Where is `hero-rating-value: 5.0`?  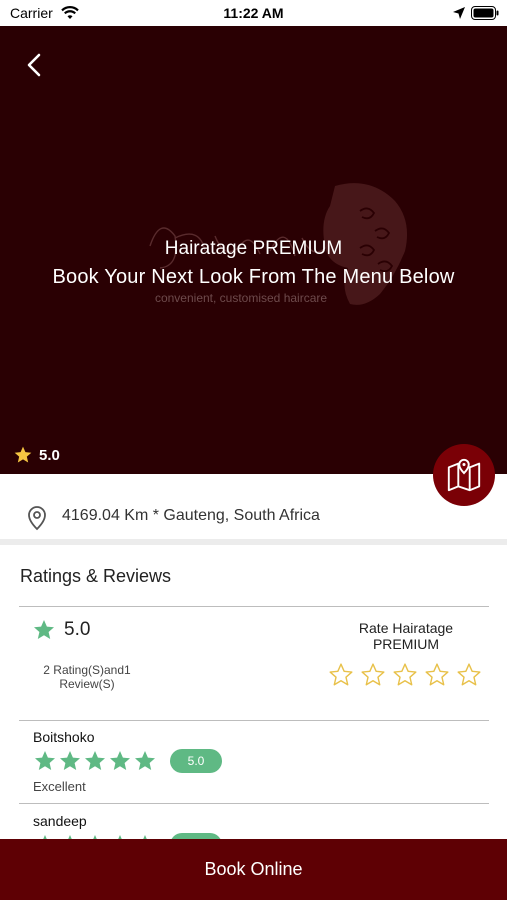
hero-rating-value: 5.0 is located at coordinates (49, 455).